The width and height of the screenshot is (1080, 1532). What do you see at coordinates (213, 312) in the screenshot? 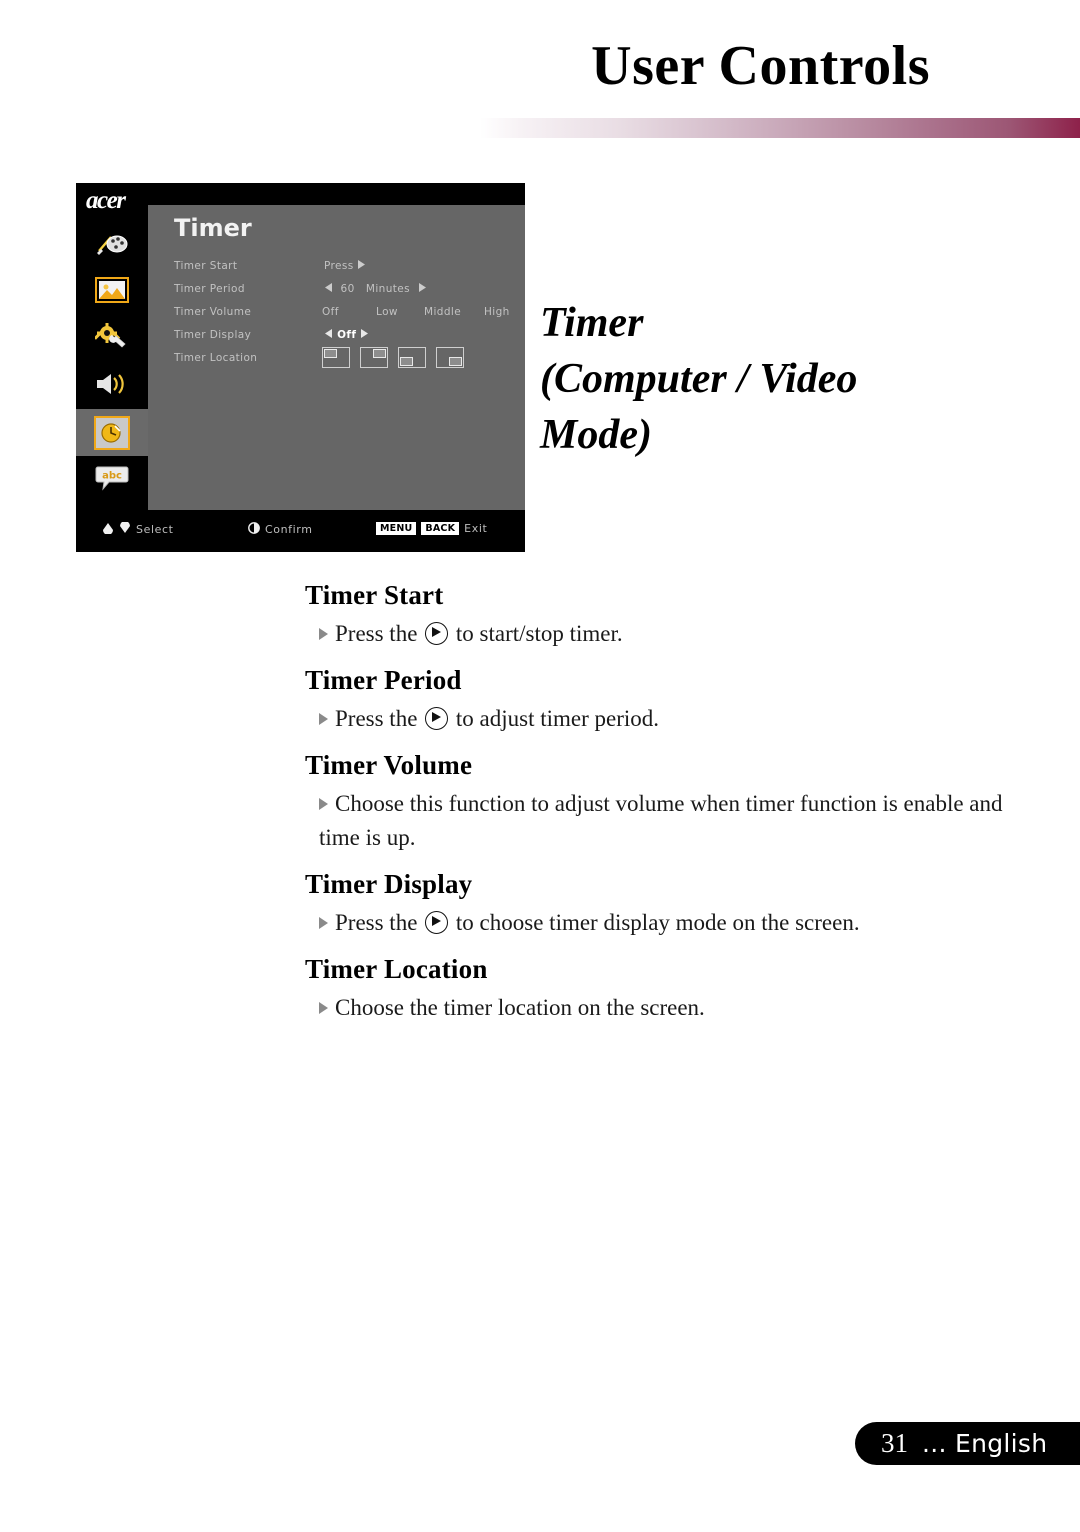
I see `osd-row-label: Timer Volume` at bounding box center [213, 312].